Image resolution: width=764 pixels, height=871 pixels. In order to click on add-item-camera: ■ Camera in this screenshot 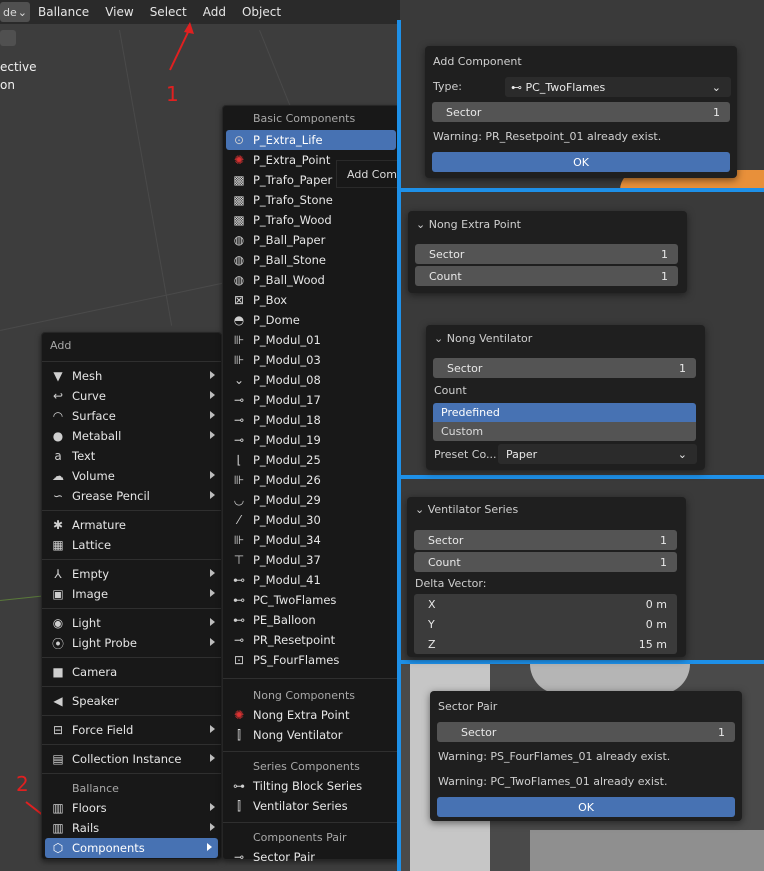, I will do `click(131, 672)`.